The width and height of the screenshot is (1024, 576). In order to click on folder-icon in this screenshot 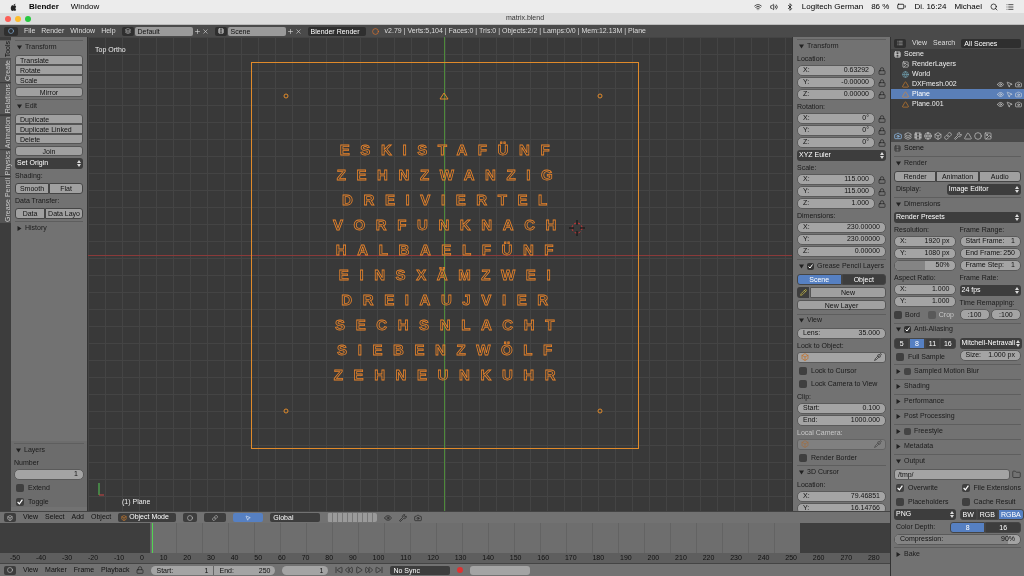, I will do `click(1016, 474)`.